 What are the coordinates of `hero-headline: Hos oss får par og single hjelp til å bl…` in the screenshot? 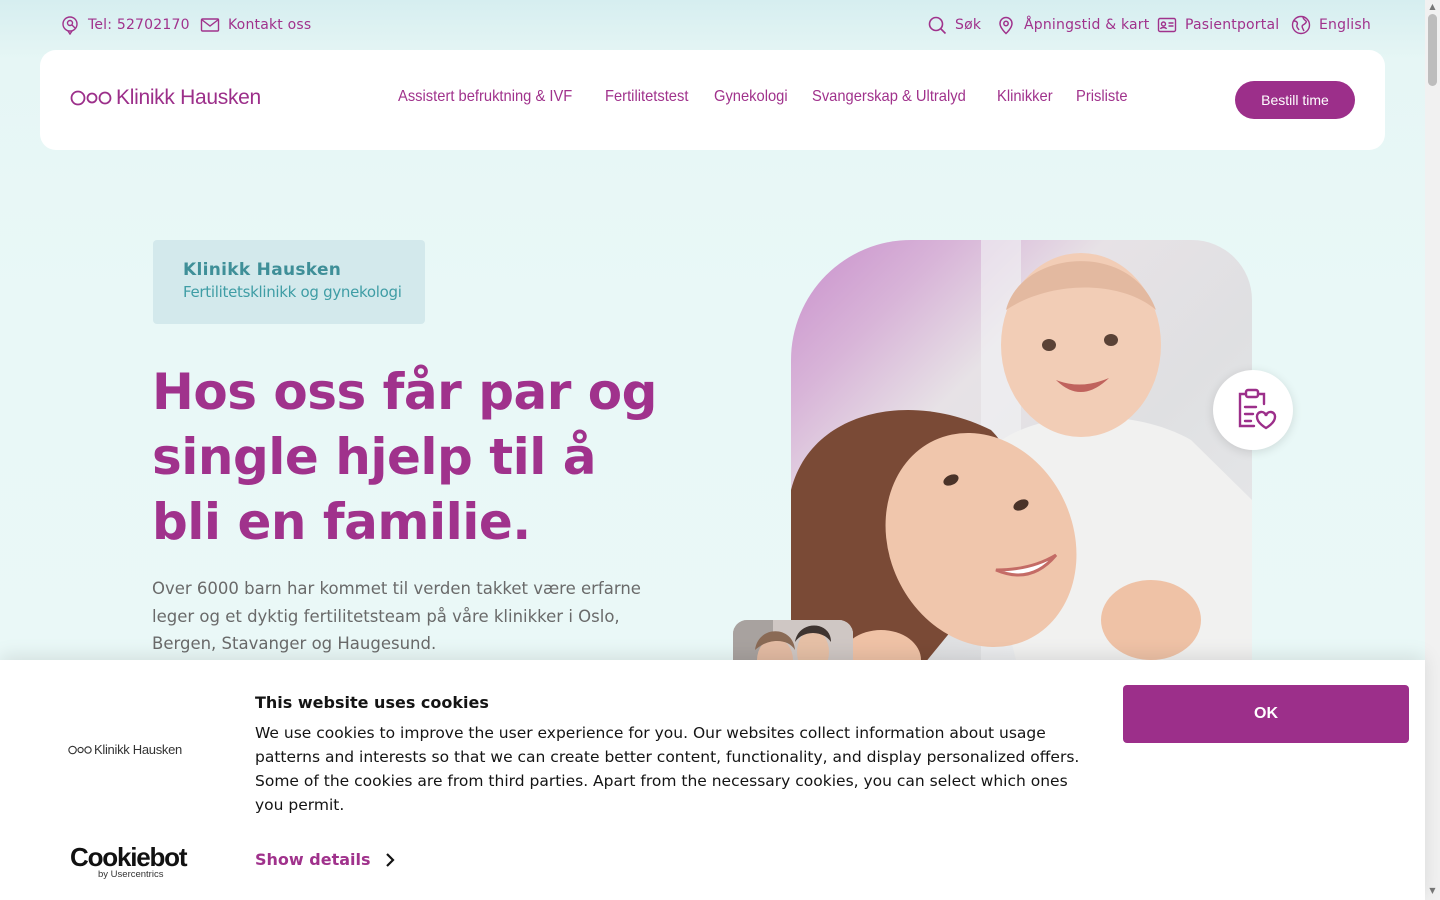 It's located at (404, 457).